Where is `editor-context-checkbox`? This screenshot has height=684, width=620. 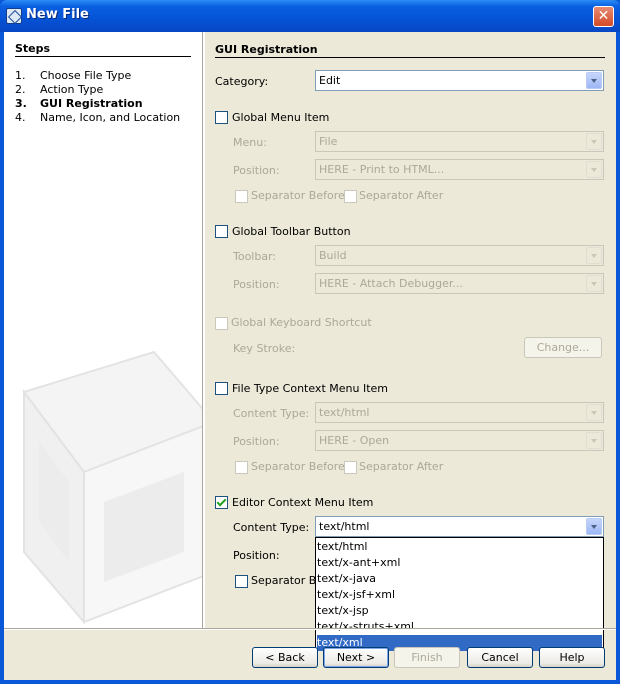
editor-context-checkbox is located at coordinates (221, 502).